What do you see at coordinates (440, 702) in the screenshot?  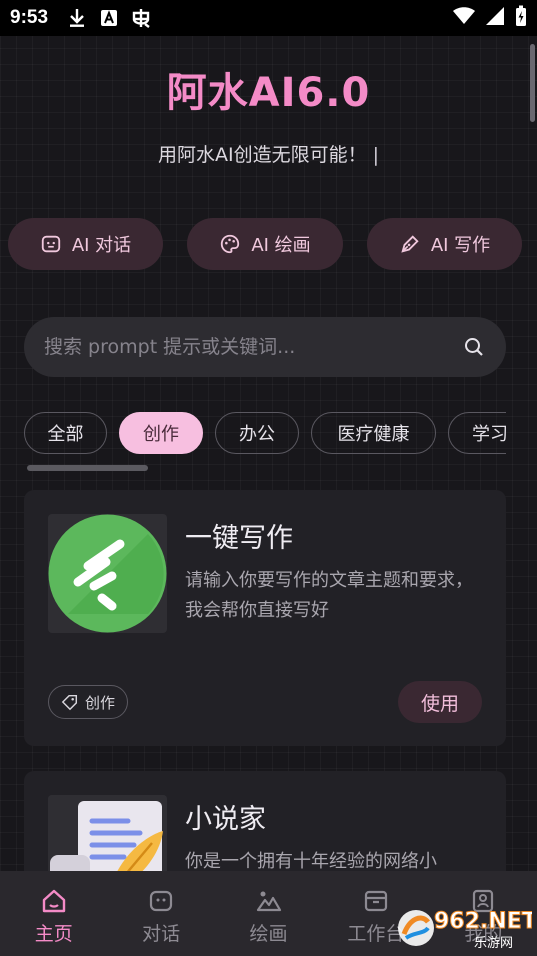 I see `use-button: 使用` at bounding box center [440, 702].